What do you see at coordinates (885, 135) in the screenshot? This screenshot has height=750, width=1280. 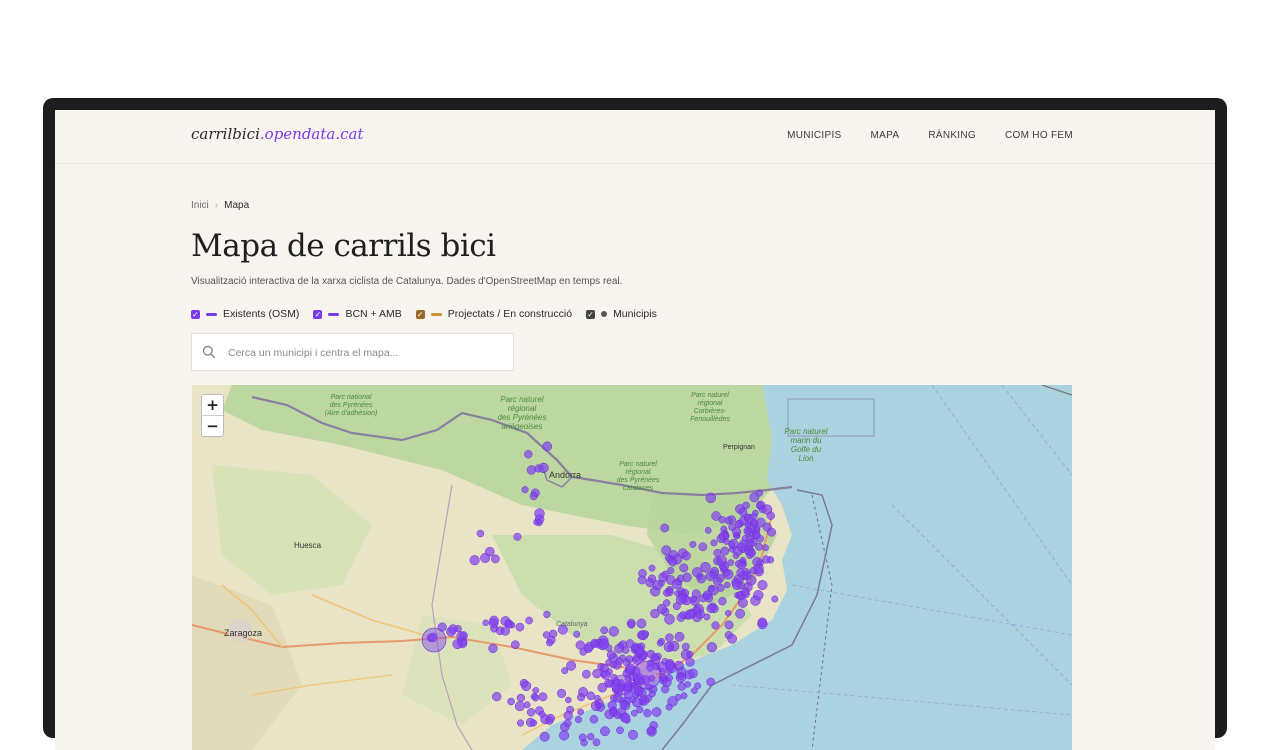 I see `nav-mapa: MAPA` at bounding box center [885, 135].